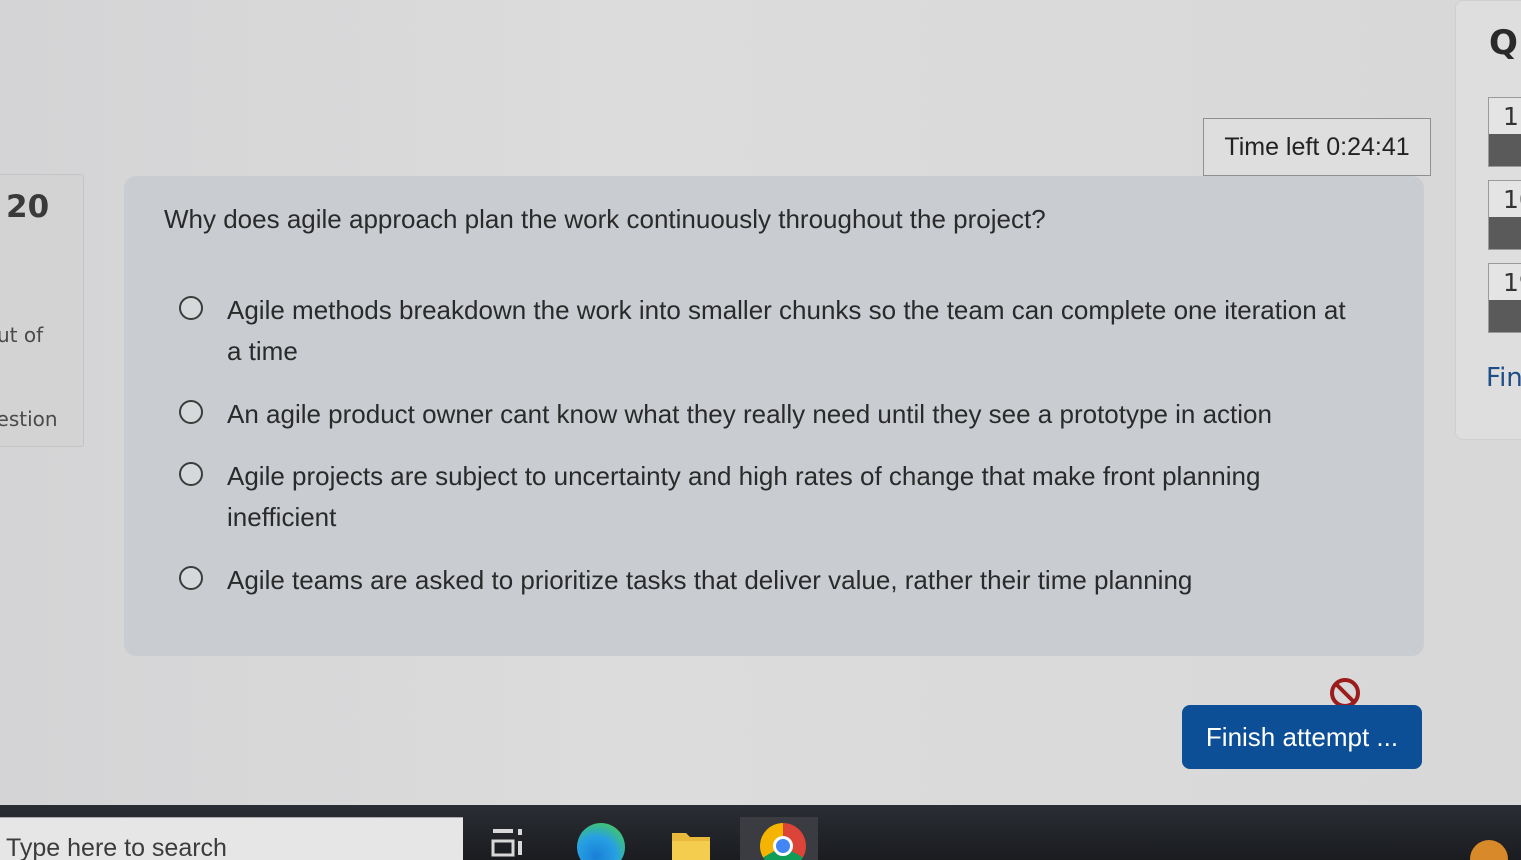  Describe the element at coordinates (1503, 378) in the screenshot. I see `nav-finish-link: Fin` at that location.